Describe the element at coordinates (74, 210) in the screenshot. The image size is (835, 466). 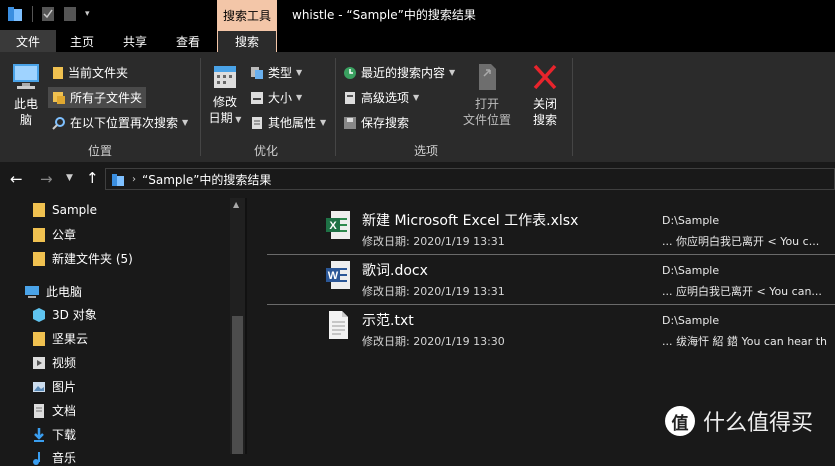
I see `tree-item-label: Sample` at that location.